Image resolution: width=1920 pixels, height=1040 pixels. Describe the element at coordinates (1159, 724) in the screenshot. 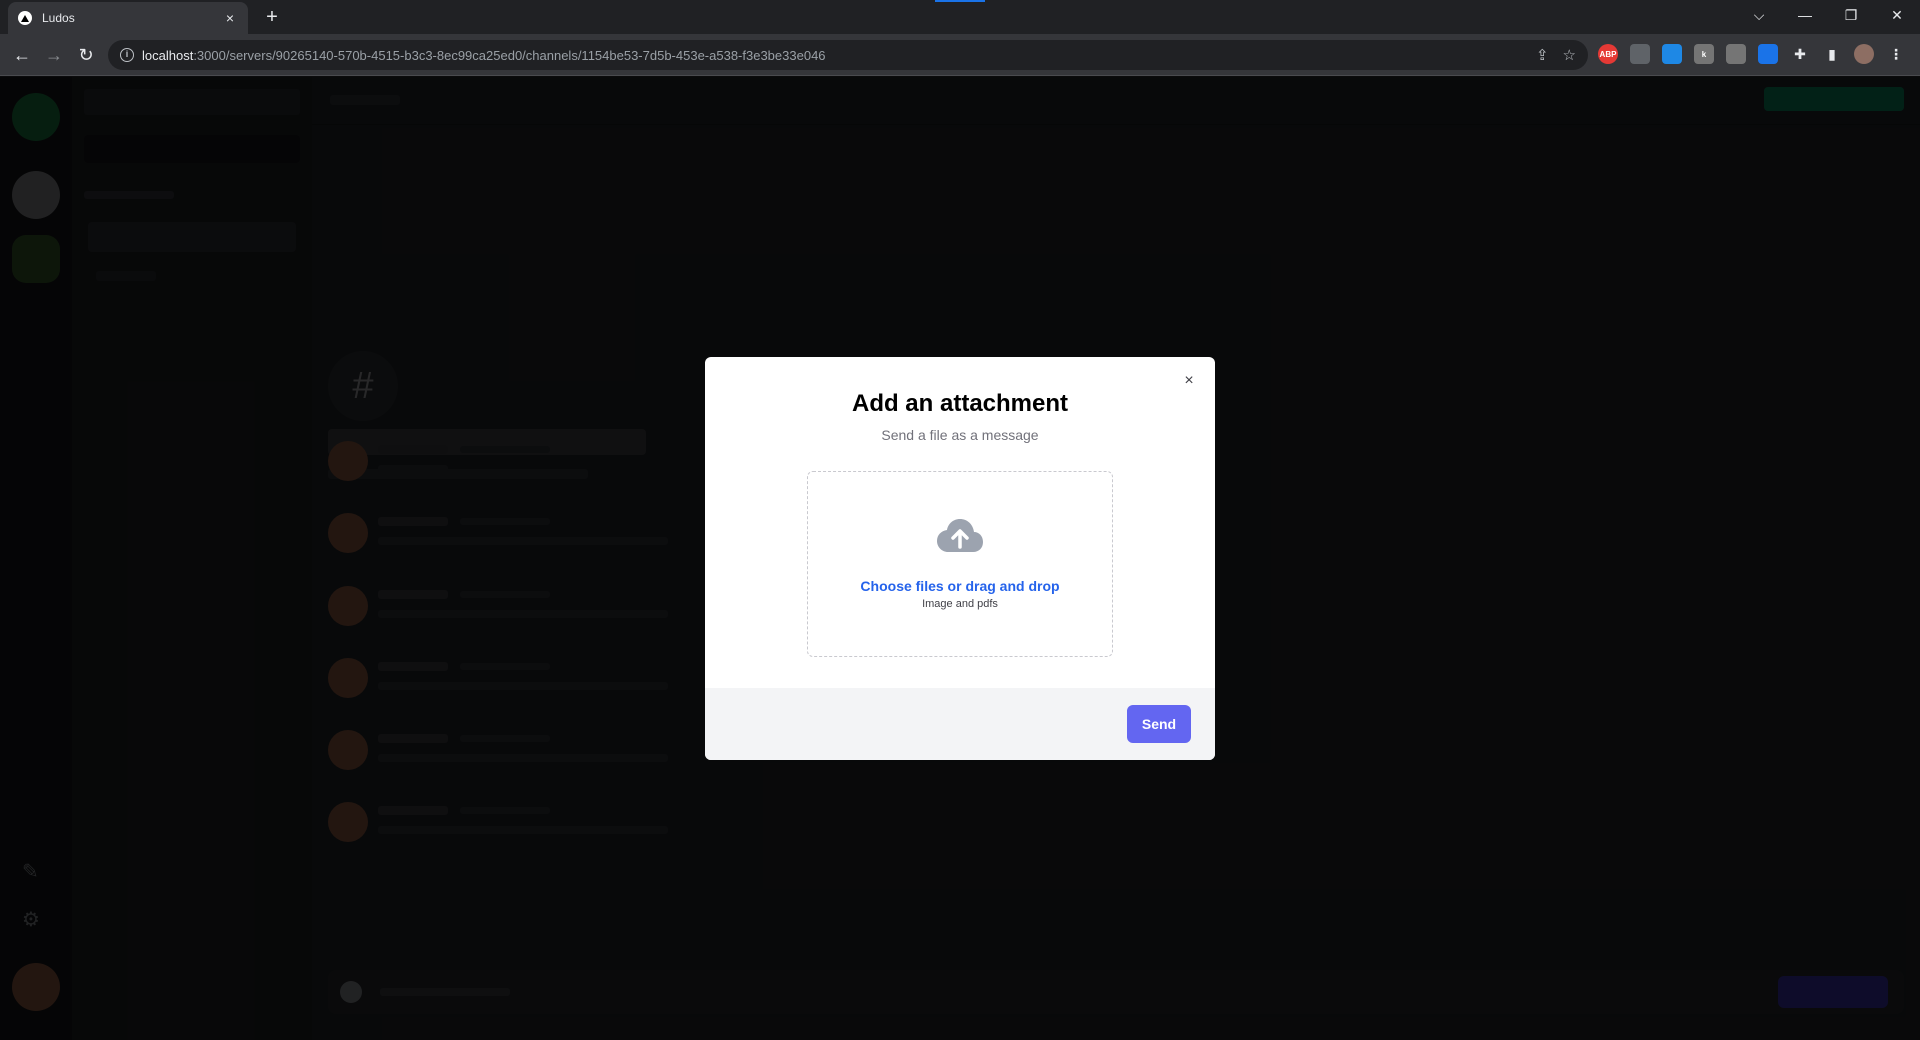

I see `send-button: Send` at that location.